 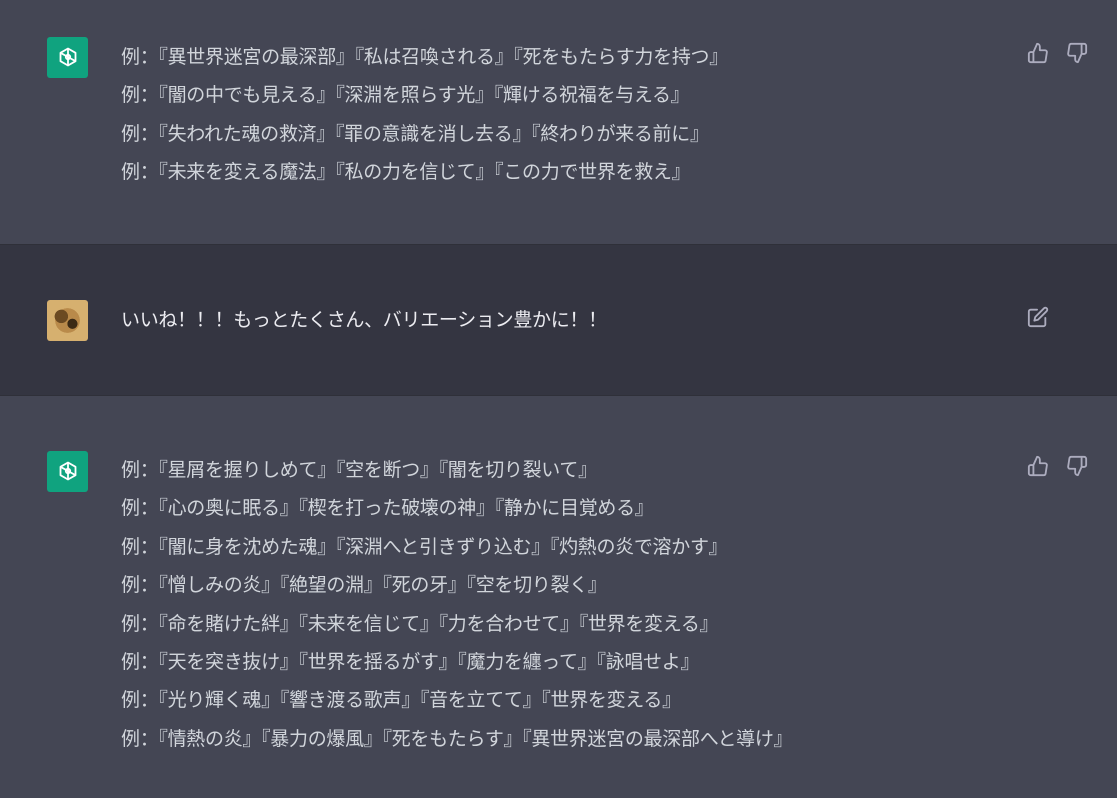 I want to click on message-line: 例：『闇に身を沈めた魂』『深淵へと引きずり込む』『灼熱の炎で溶かす』, so click(x=424, y=546).